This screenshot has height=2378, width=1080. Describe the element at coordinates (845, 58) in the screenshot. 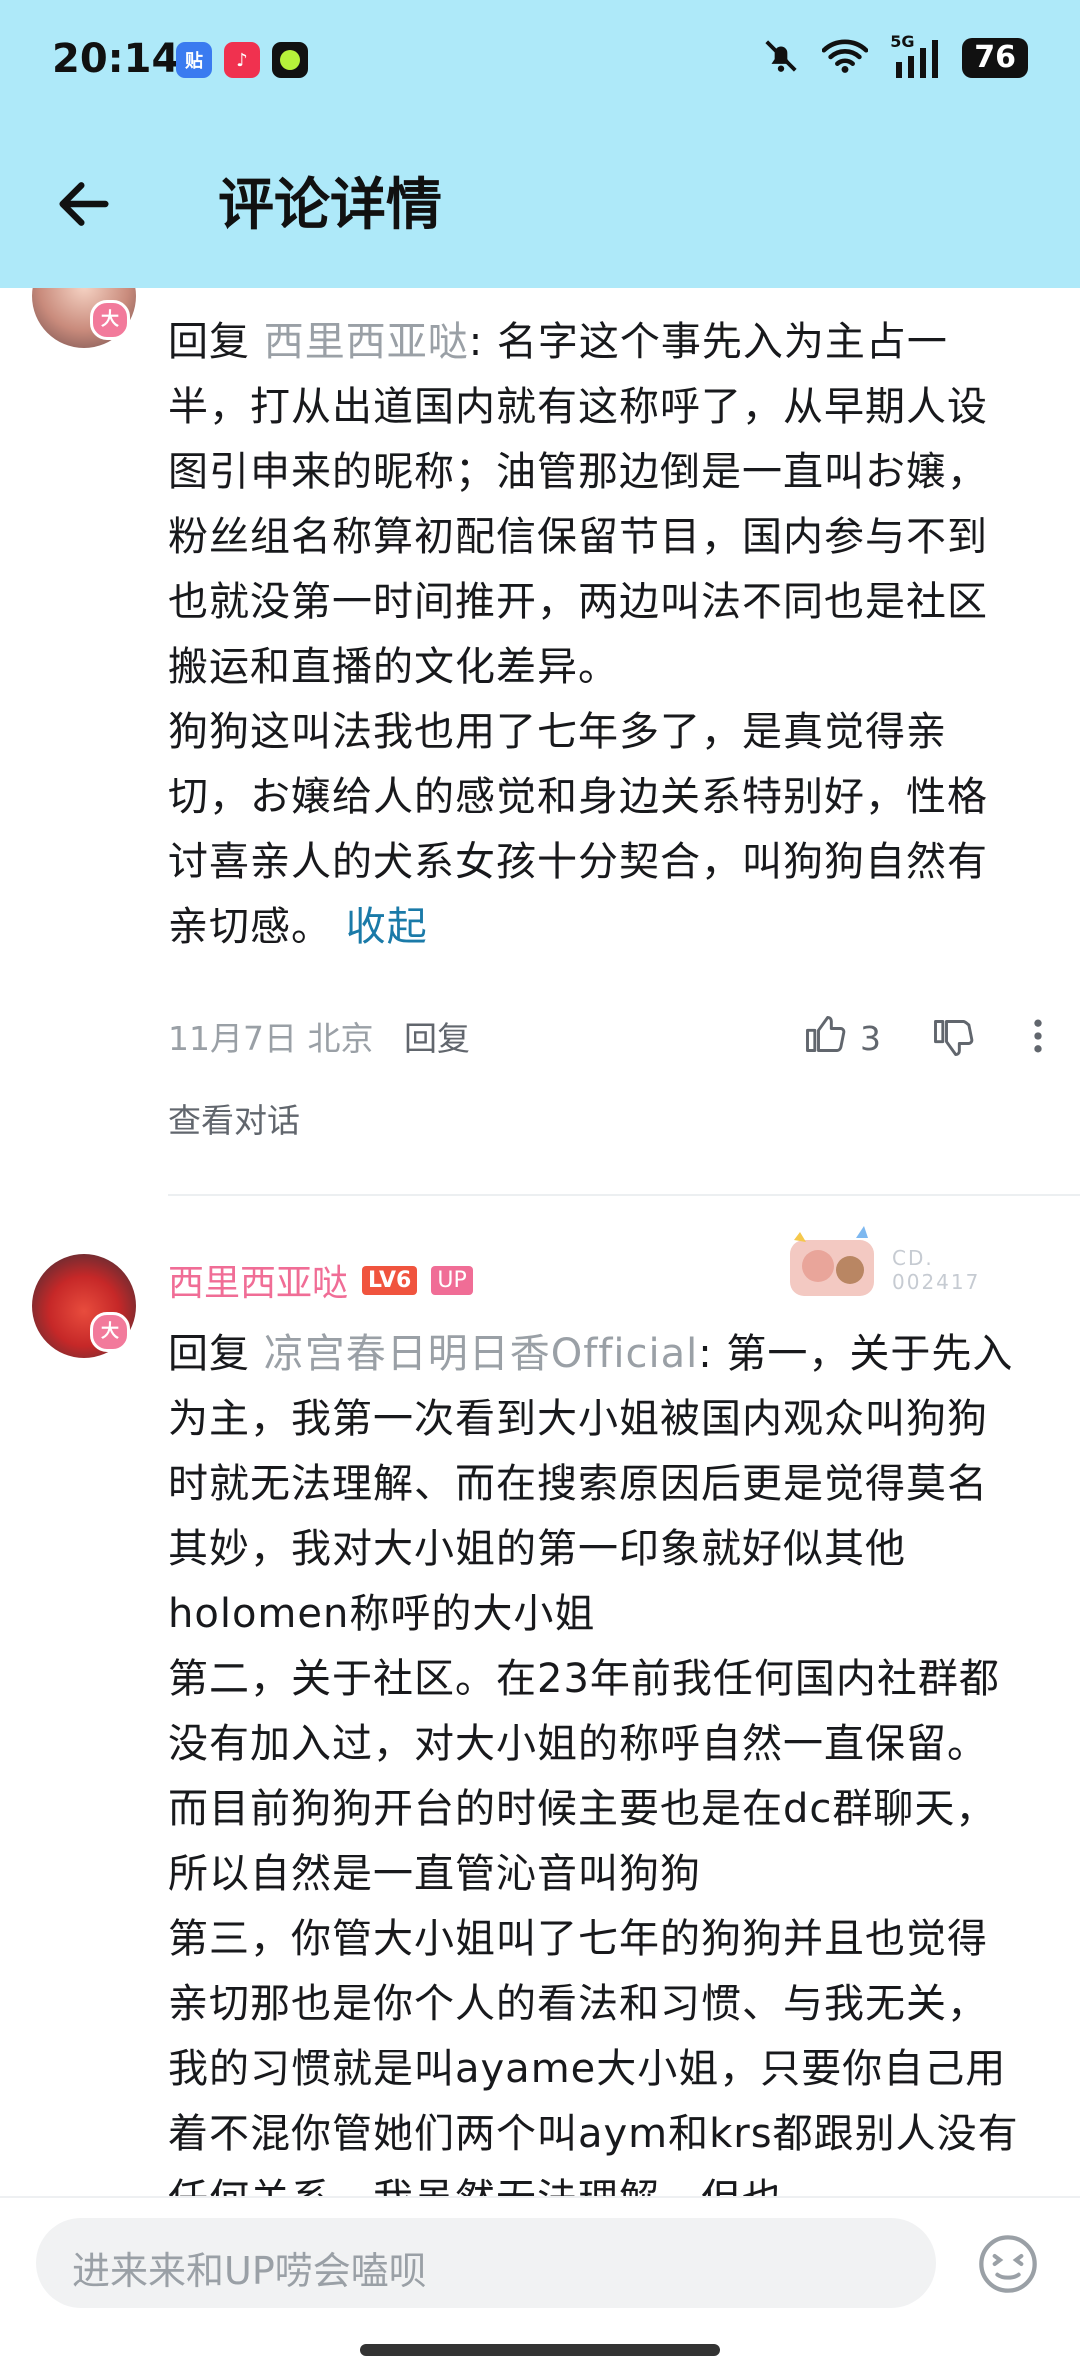

I see `wifi-icon` at that location.